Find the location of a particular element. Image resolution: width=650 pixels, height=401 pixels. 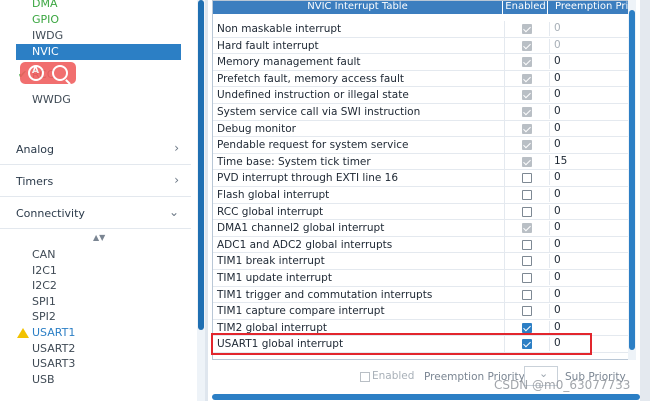

category-timers: Timers › is located at coordinates (95, 182).